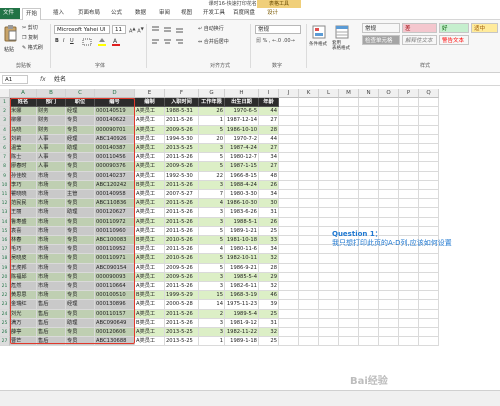  What do you see at coordinates (242, 231) in the screenshot?
I see `table-cell: 1989-1-21` at bounding box center [242, 231].